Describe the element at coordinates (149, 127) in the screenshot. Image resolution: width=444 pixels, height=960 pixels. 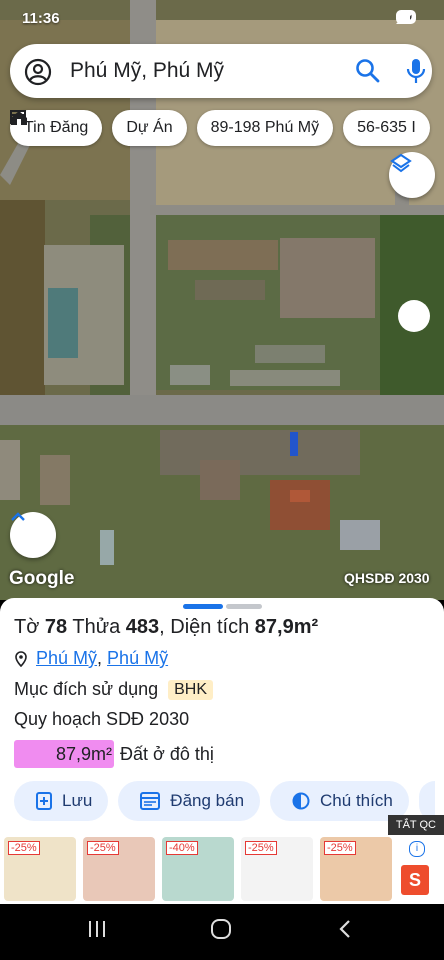
I see `chip-label: Dự Án` at that location.